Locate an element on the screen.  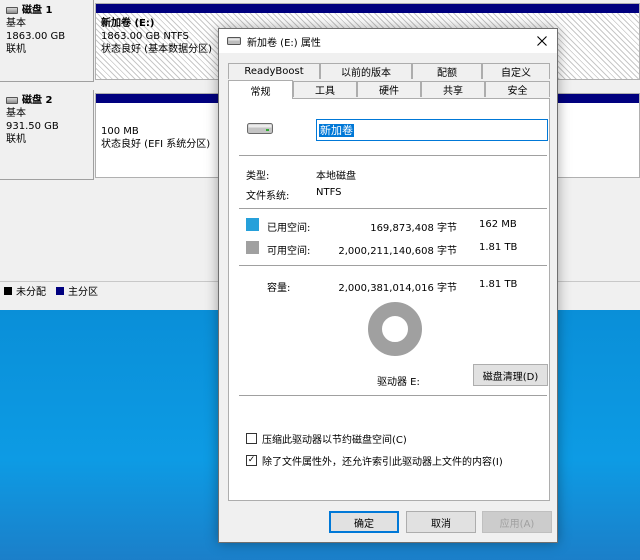
compress-option: 压缩此驱动器以节约磁盘空间(C) is located at coordinates (326, 438).